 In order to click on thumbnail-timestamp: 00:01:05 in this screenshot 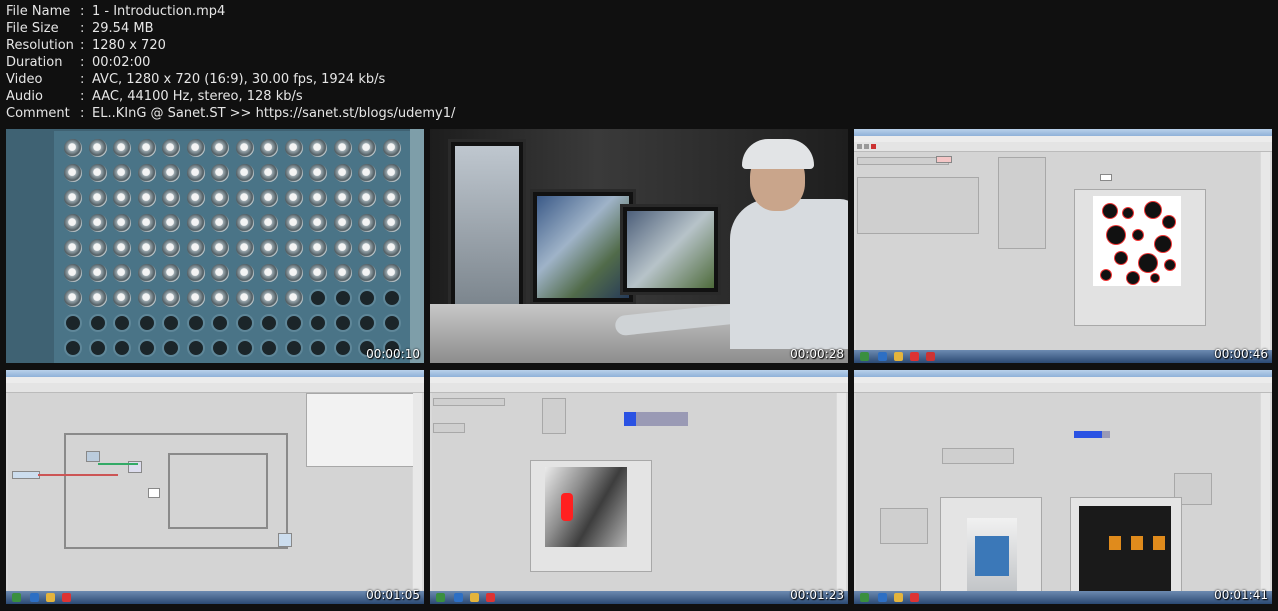, I will do `click(393, 595)`.